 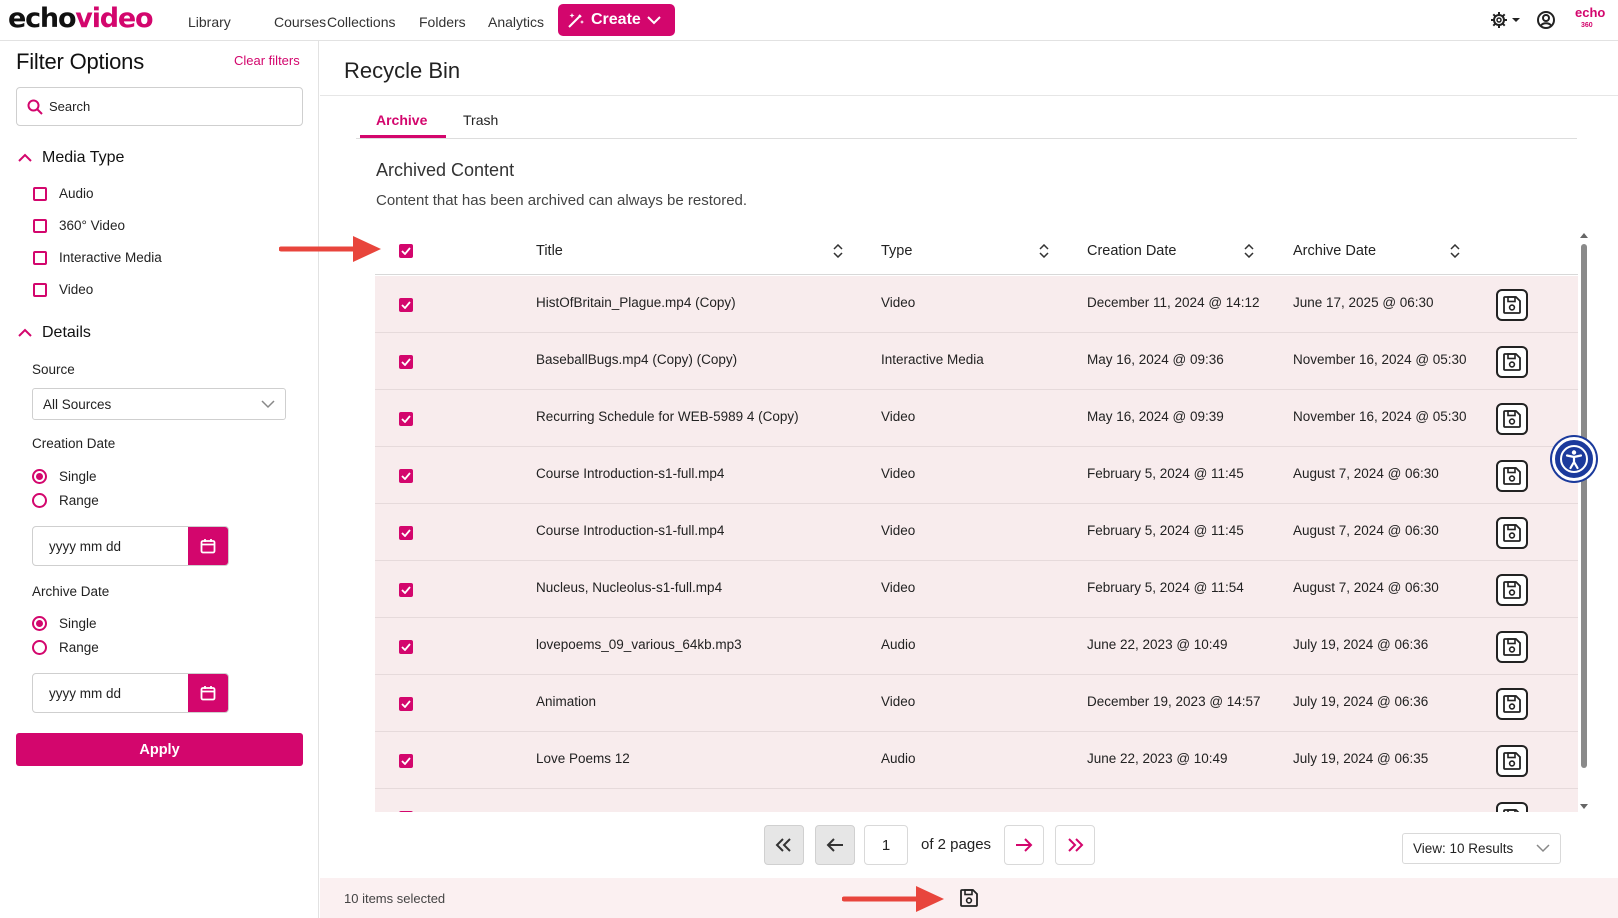 What do you see at coordinates (97, 257) in the screenshot?
I see `media-type-interactive-media: Interactive Media` at bounding box center [97, 257].